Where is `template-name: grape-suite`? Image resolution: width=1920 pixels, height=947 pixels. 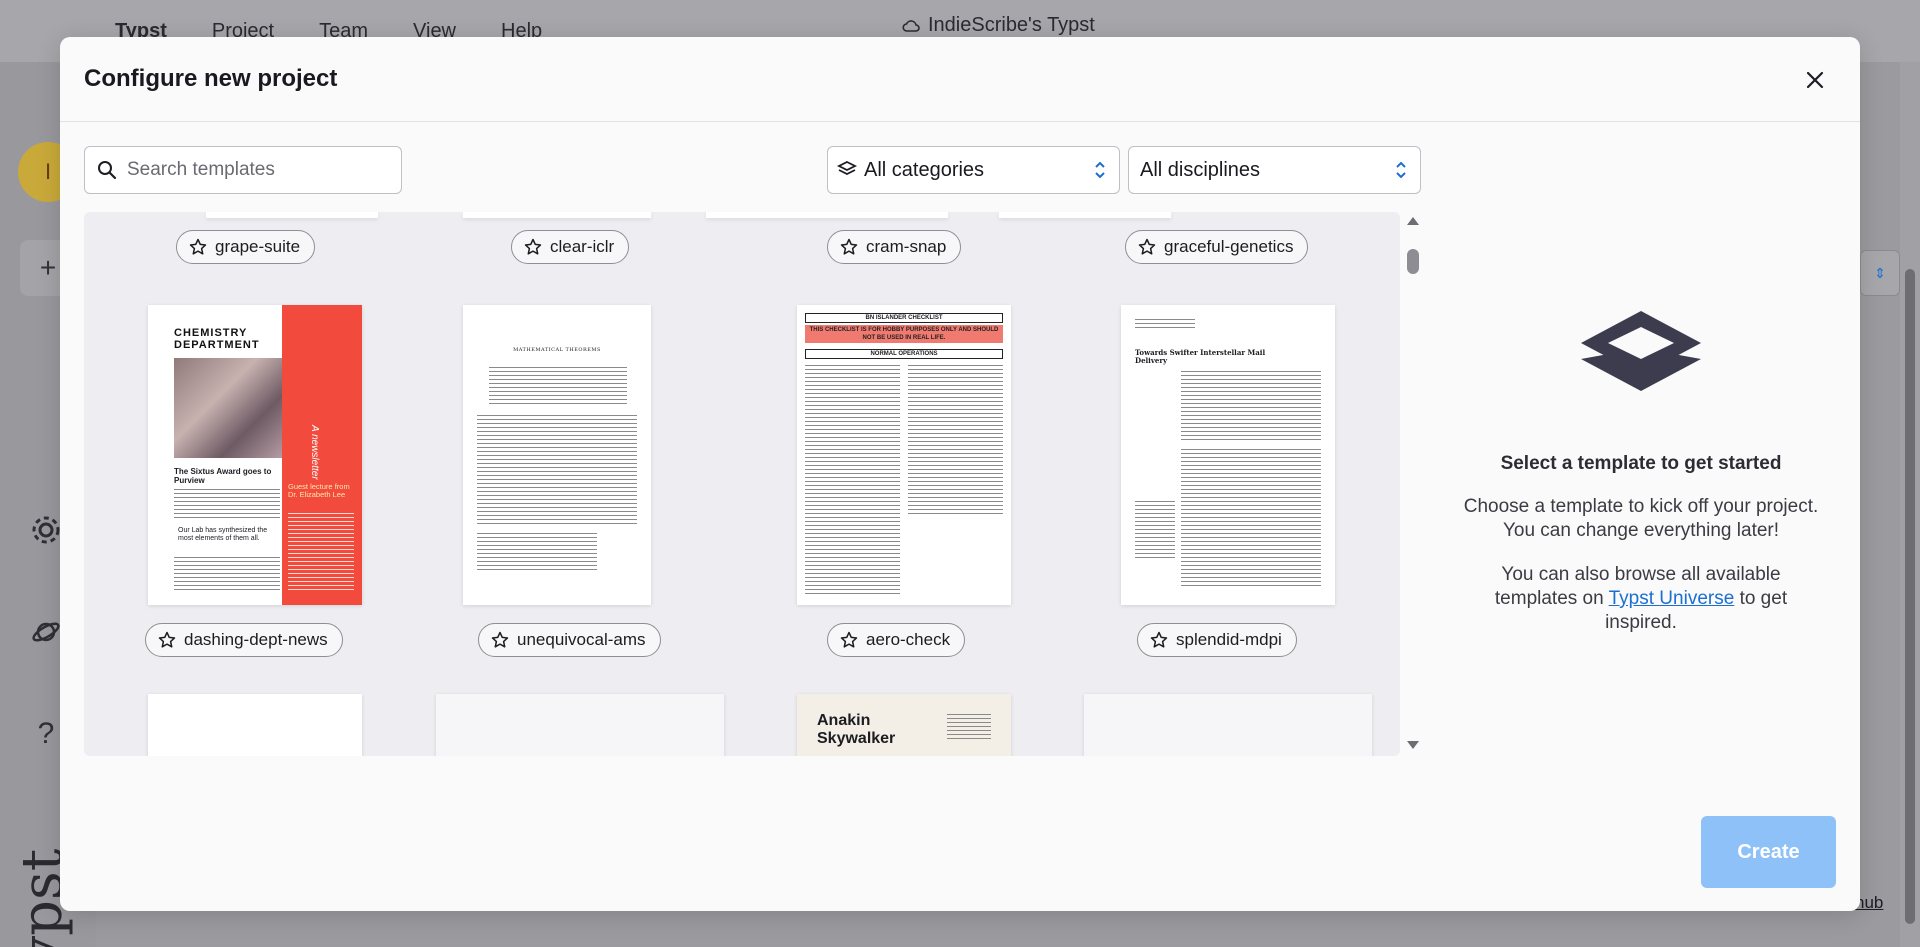
template-name: grape-suite is located at coordinates (258, 246).